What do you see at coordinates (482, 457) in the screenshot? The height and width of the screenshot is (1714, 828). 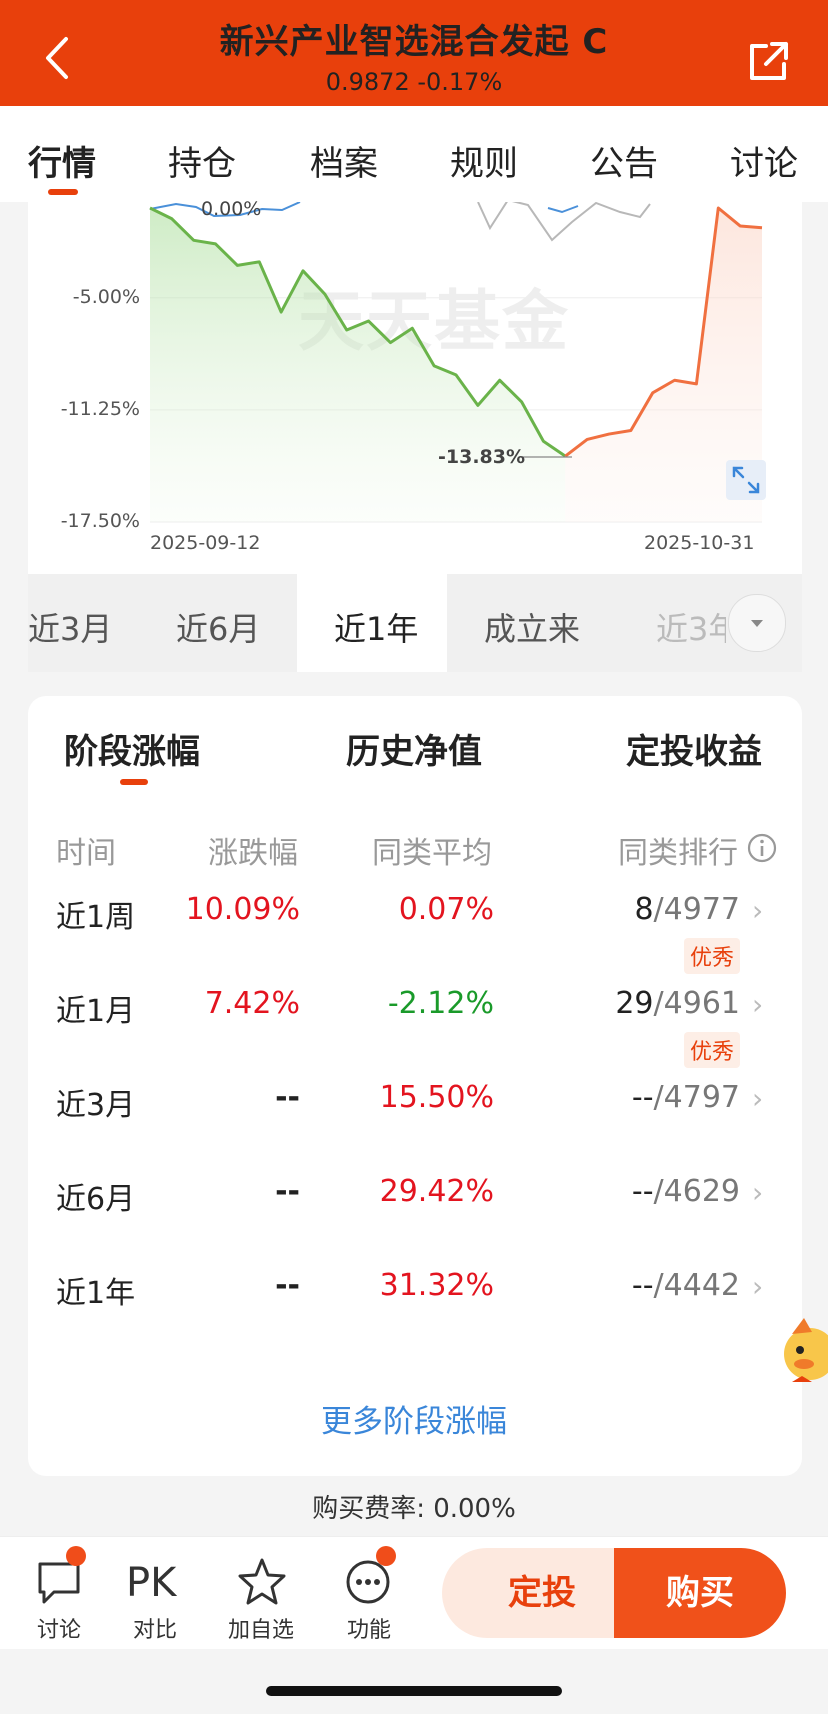 I see `min-value-label: -13.83%` at bounding box center [482, 457].